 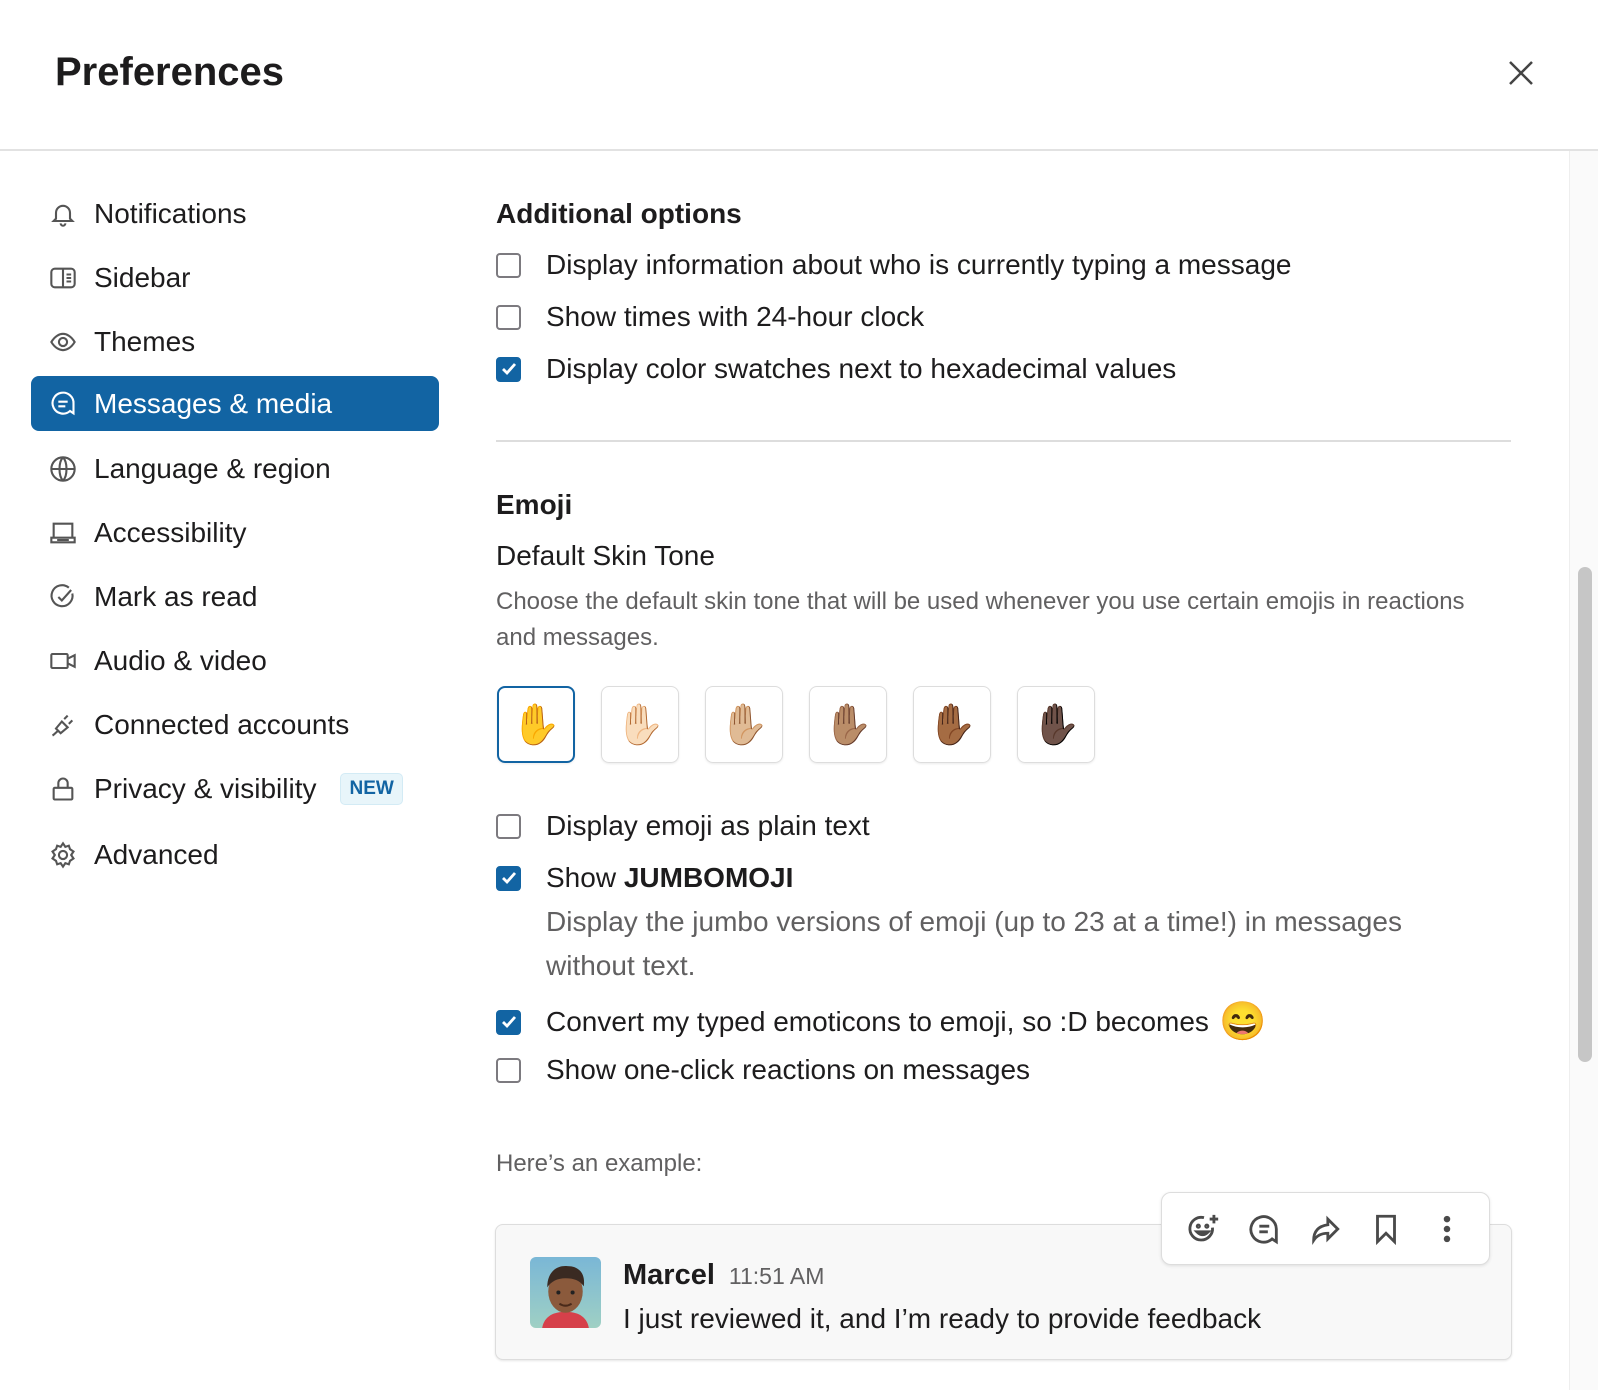 I want to click on jumbomoji-label: JUMBOMOJI, so click(x=708, y=877).